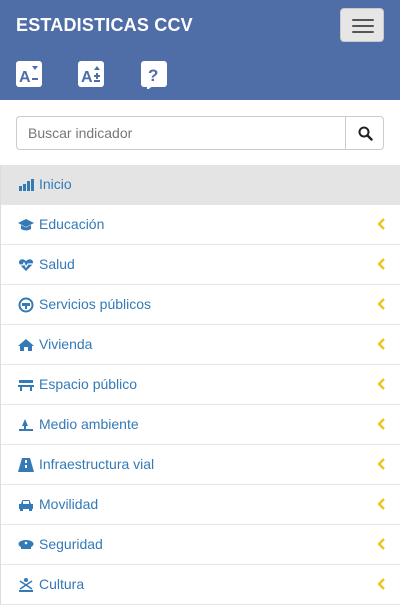  What do you see at coordinates (69, 504) in the screenshot?
I see `nav-label: Movilidad` at bounding box center [69, 504].